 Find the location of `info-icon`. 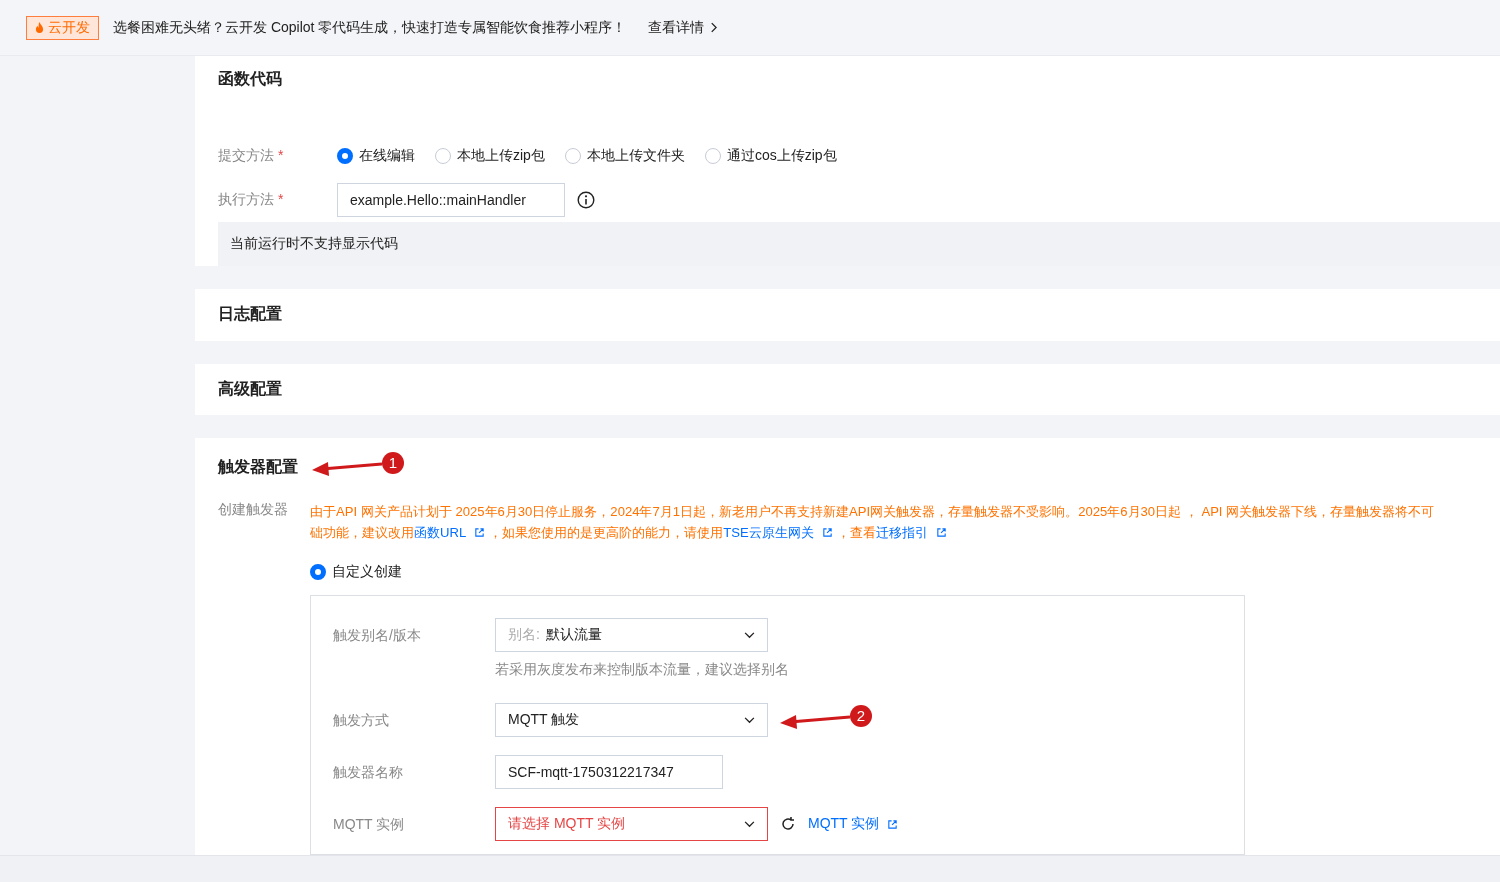

info-icon is located at coordinates (586, 200).